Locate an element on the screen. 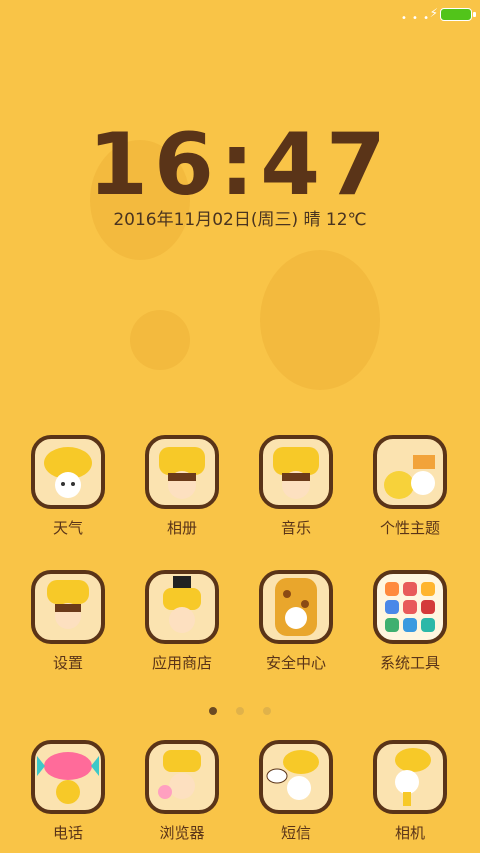 This screenshot has height=853, width=480. phone-candy-icon is located at coordinates (68, 777).